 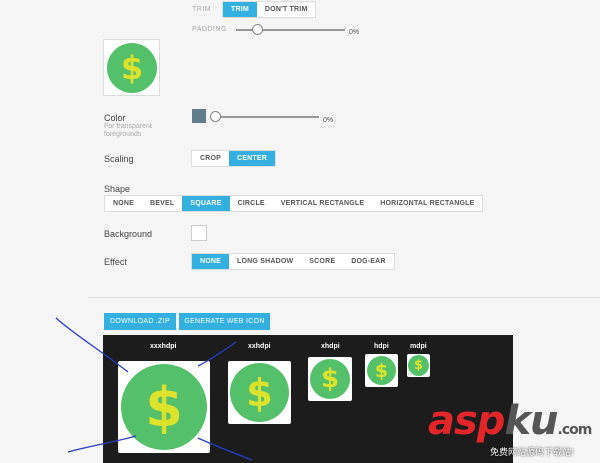 What do you see at coordinates (381, 346) in the screenshot?
I see `density-label-hdpi: hdpi` at bounding box center [381, 346].